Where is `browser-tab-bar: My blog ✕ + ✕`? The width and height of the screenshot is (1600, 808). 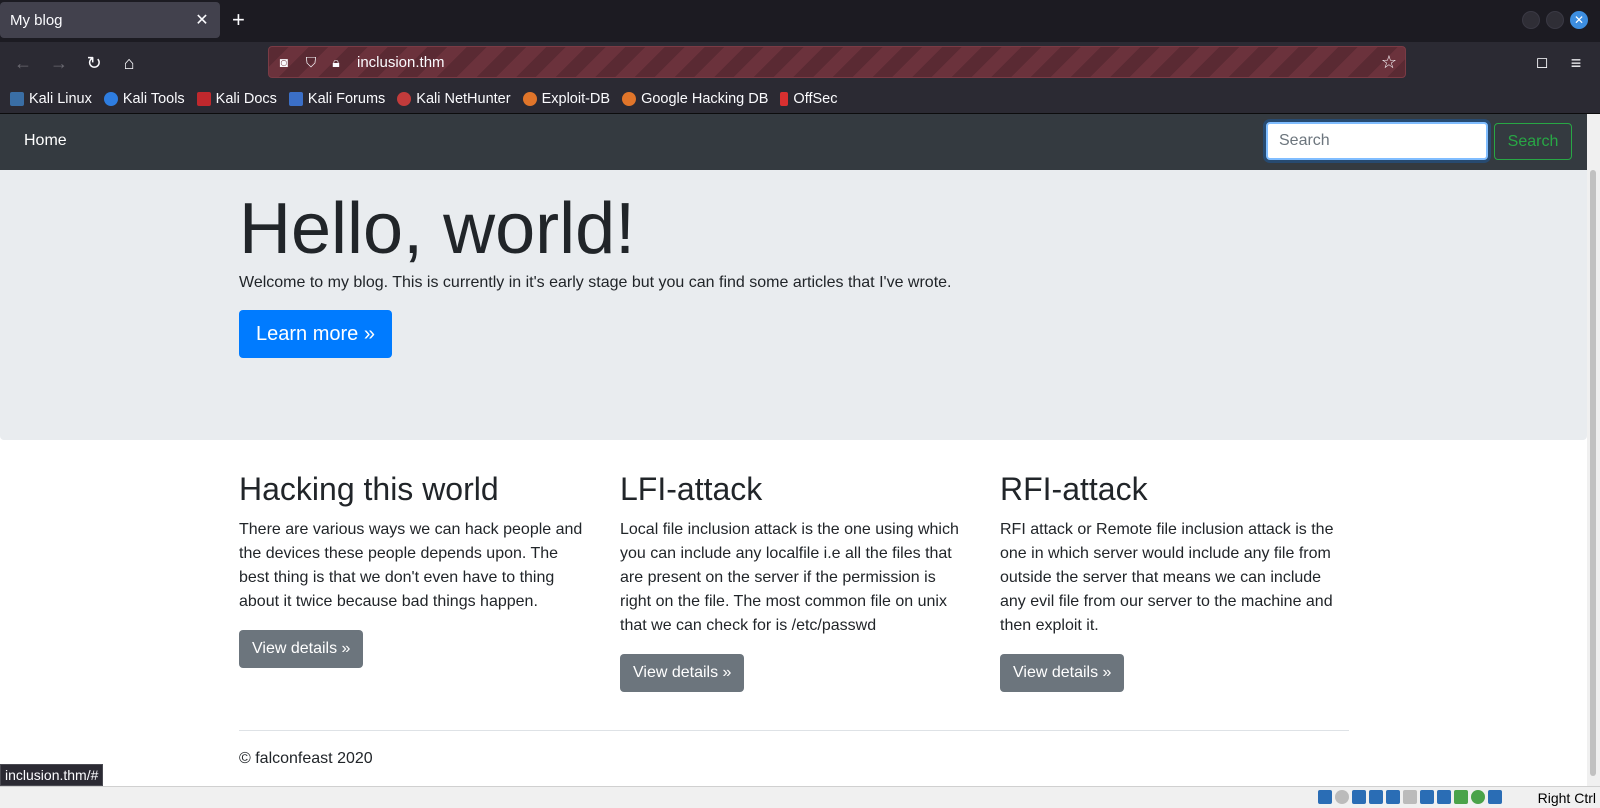 browser-tab-bar: My blog ✕ + ✕ is located at coordinates (800, 21).